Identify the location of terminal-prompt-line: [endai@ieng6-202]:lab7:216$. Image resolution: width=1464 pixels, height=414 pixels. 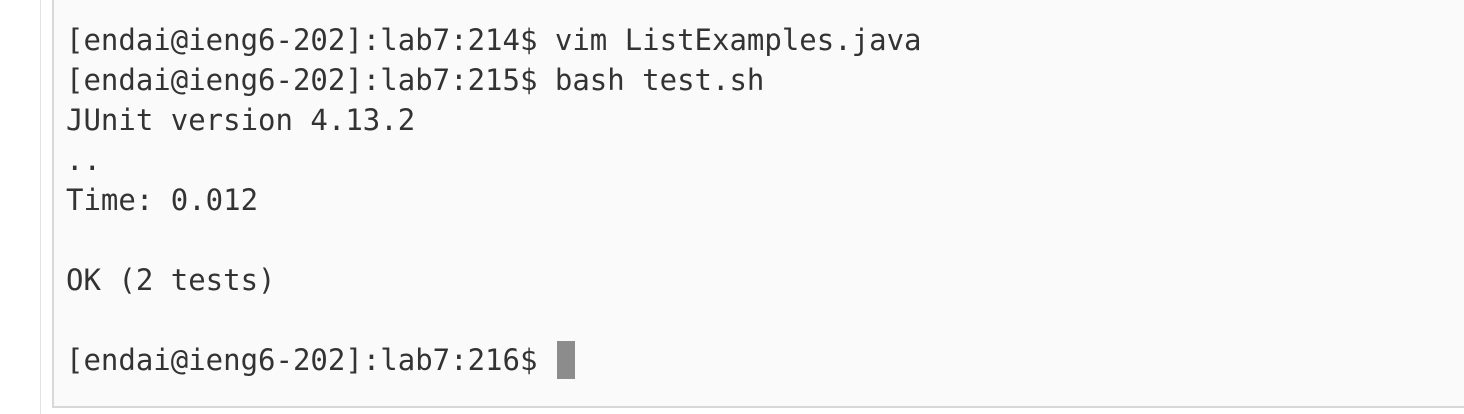
(494, 360).